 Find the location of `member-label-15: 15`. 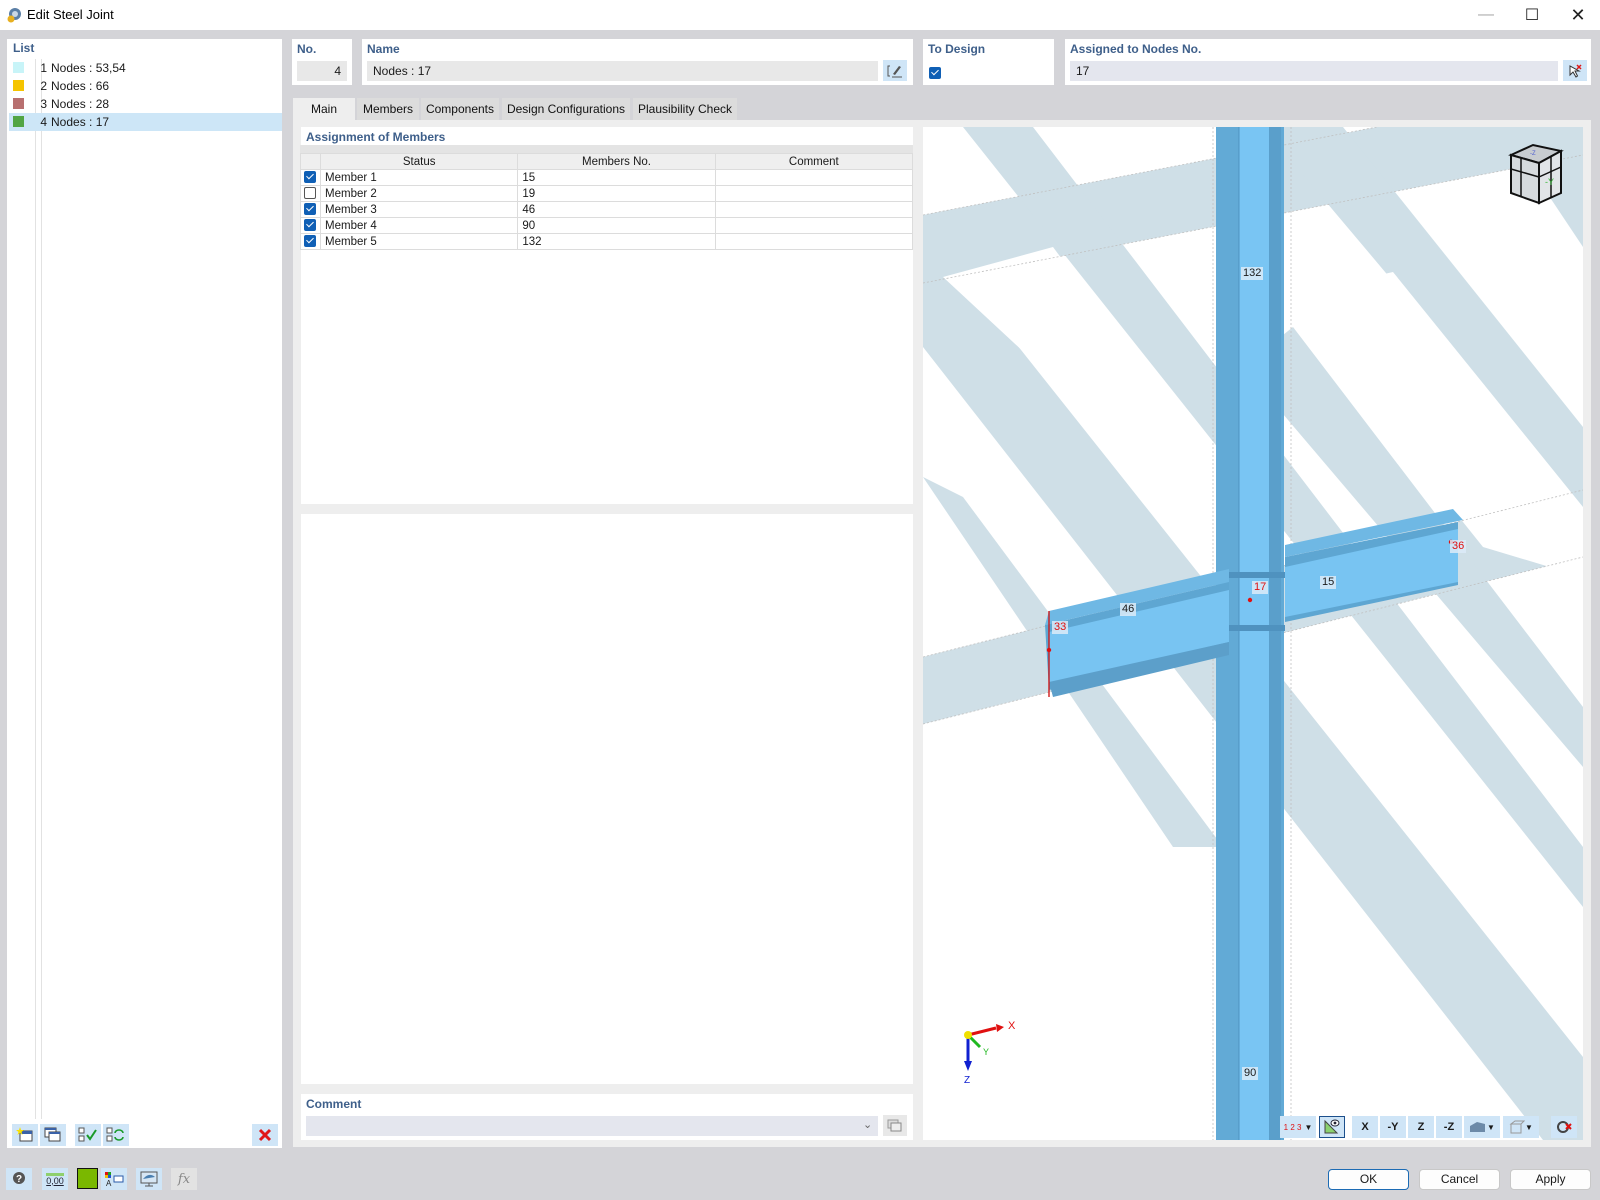

member-label-15: 15 is located at coordinates (1328, 582).